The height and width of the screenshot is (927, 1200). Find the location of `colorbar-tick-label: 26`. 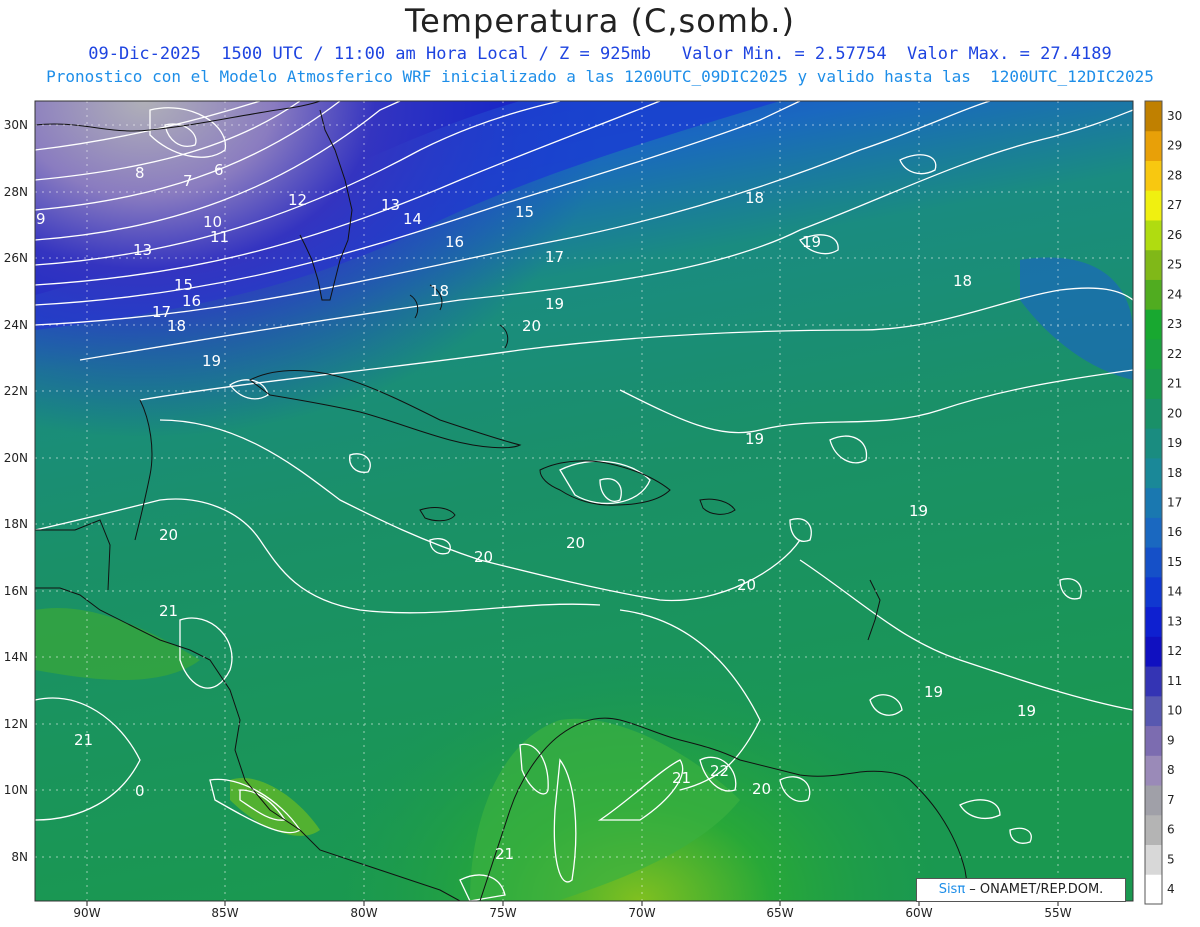

colorbar-tick-label: 26 is located at coordinates (1174, 235).